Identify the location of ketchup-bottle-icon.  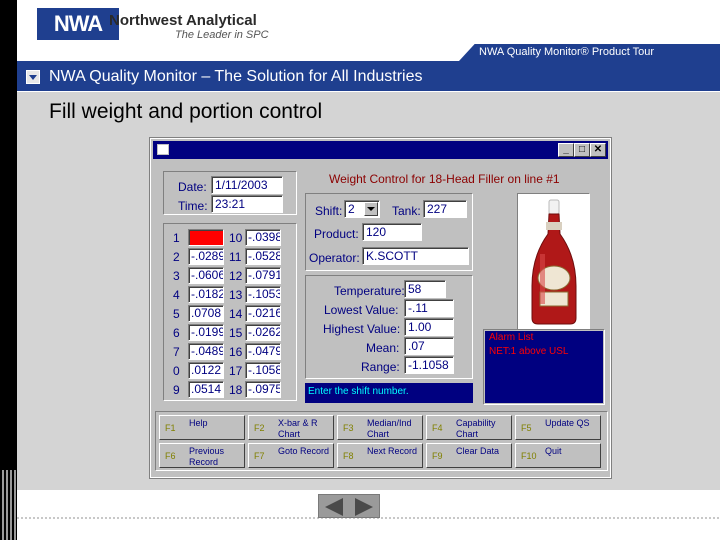
(554, 262).